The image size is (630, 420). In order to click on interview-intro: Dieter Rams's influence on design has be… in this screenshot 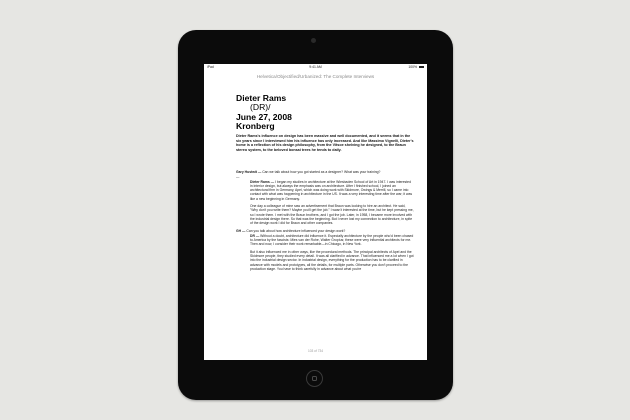, I will do `click(325, 143)`.